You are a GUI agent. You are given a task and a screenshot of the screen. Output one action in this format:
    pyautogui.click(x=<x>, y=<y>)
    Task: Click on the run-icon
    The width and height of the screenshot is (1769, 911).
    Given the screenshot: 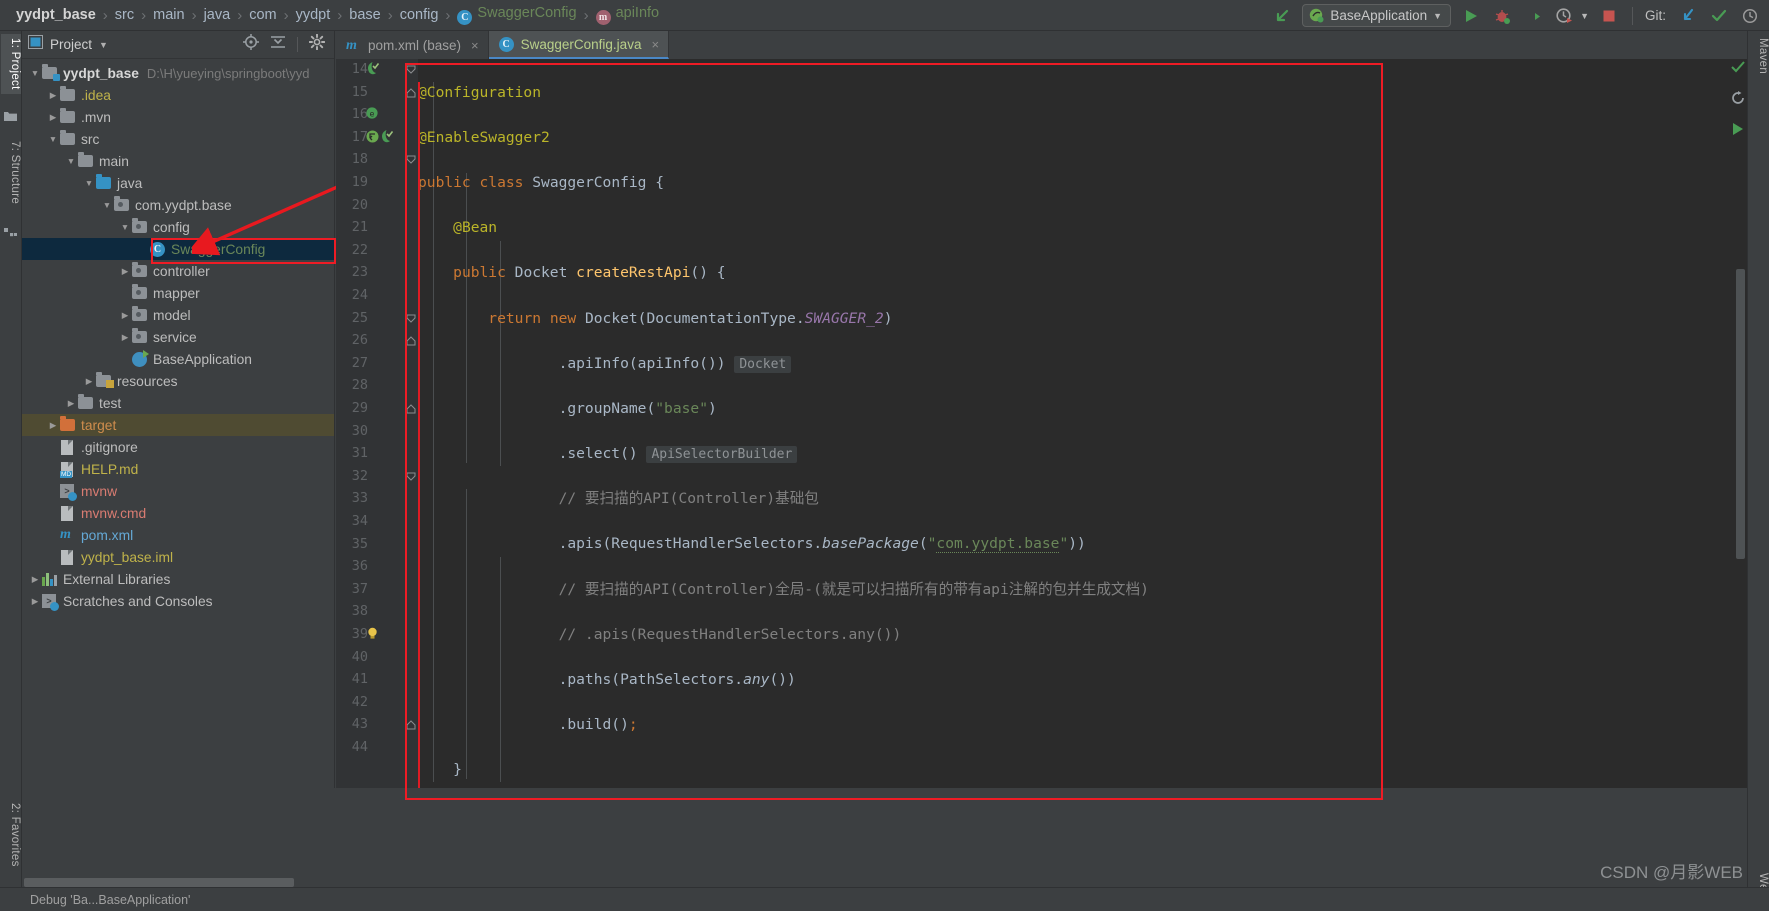 What is the action you would take?
    pyautogui.click(x=1471, y=16)
    